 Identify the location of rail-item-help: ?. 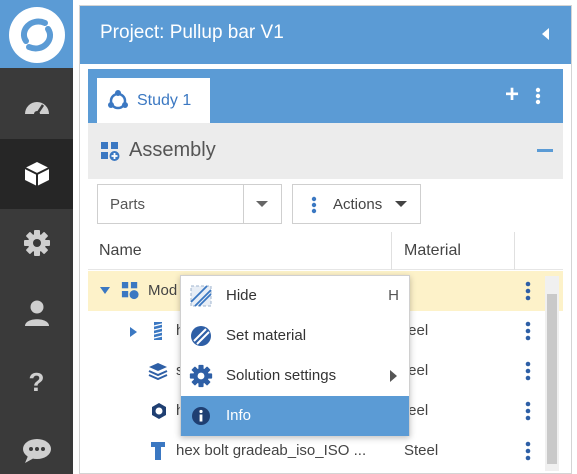
(36, 382).